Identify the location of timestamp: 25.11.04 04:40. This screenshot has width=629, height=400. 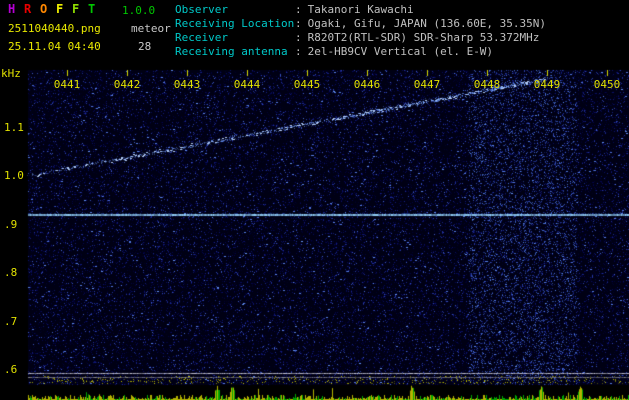
(54, 46).